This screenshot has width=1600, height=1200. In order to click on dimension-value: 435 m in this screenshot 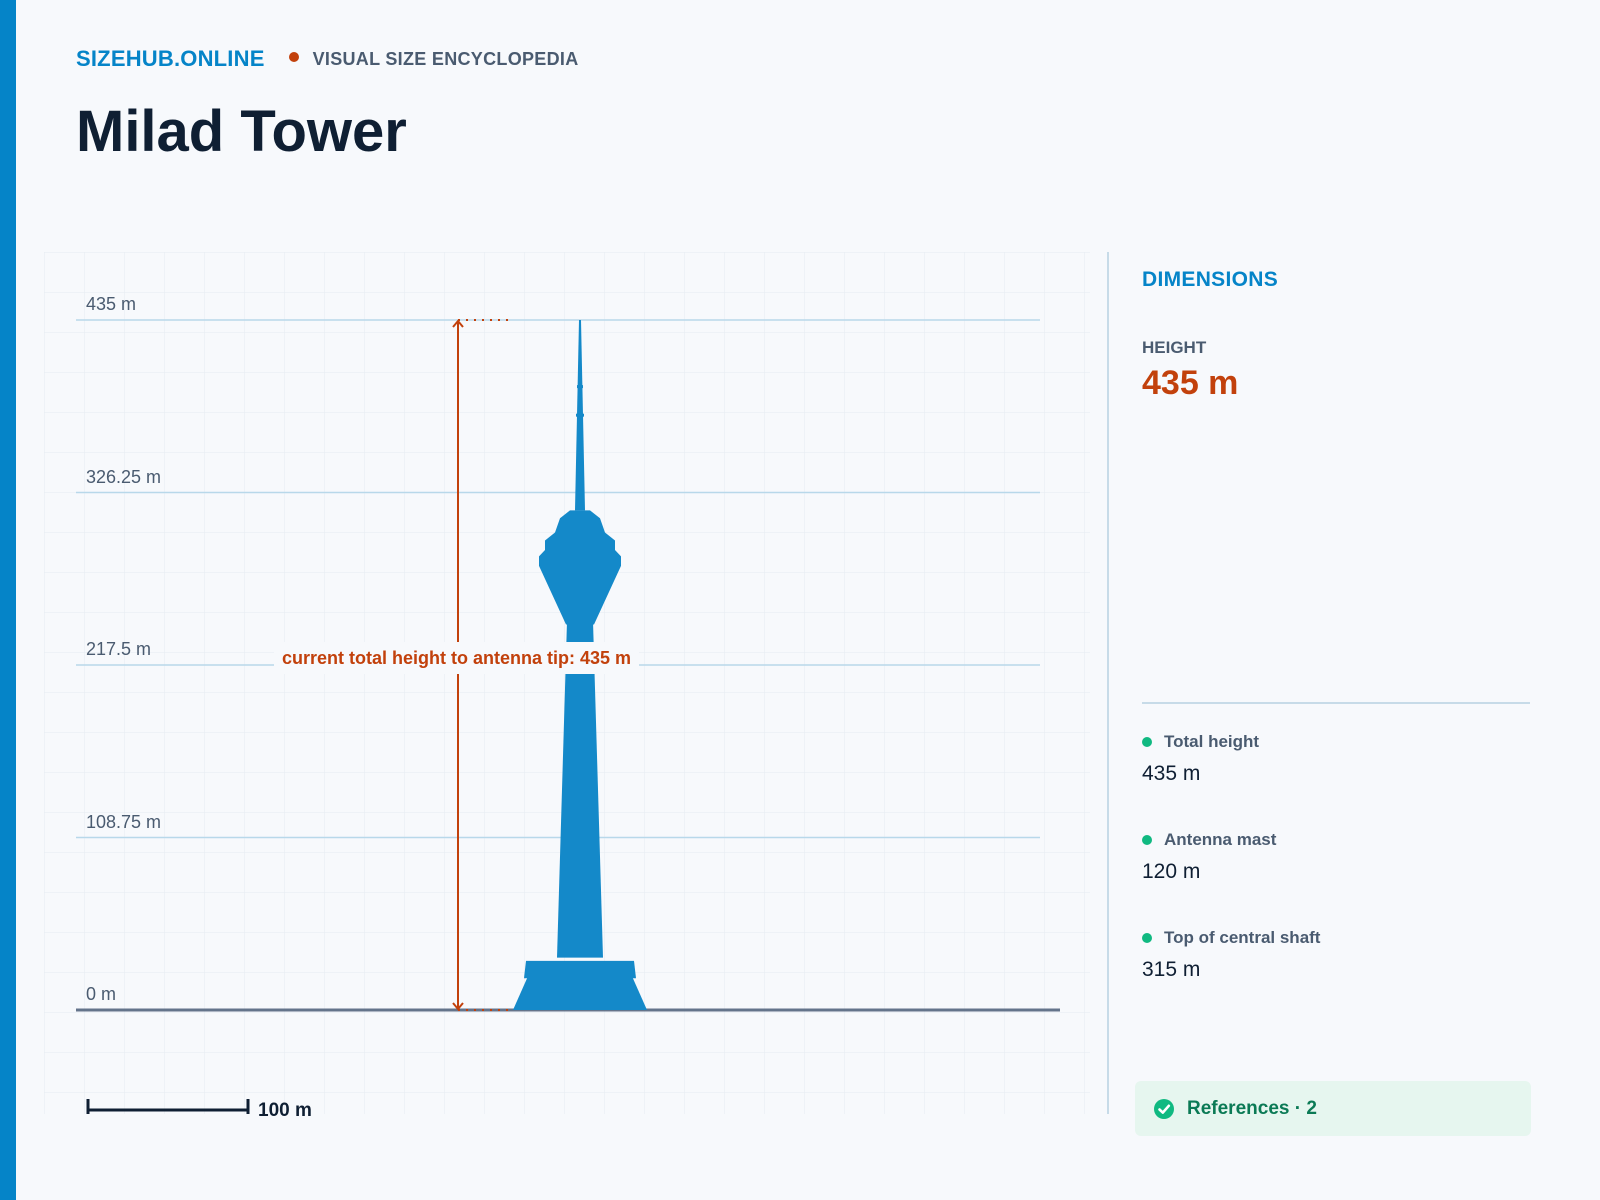, I will do `click(1171, 773)`.